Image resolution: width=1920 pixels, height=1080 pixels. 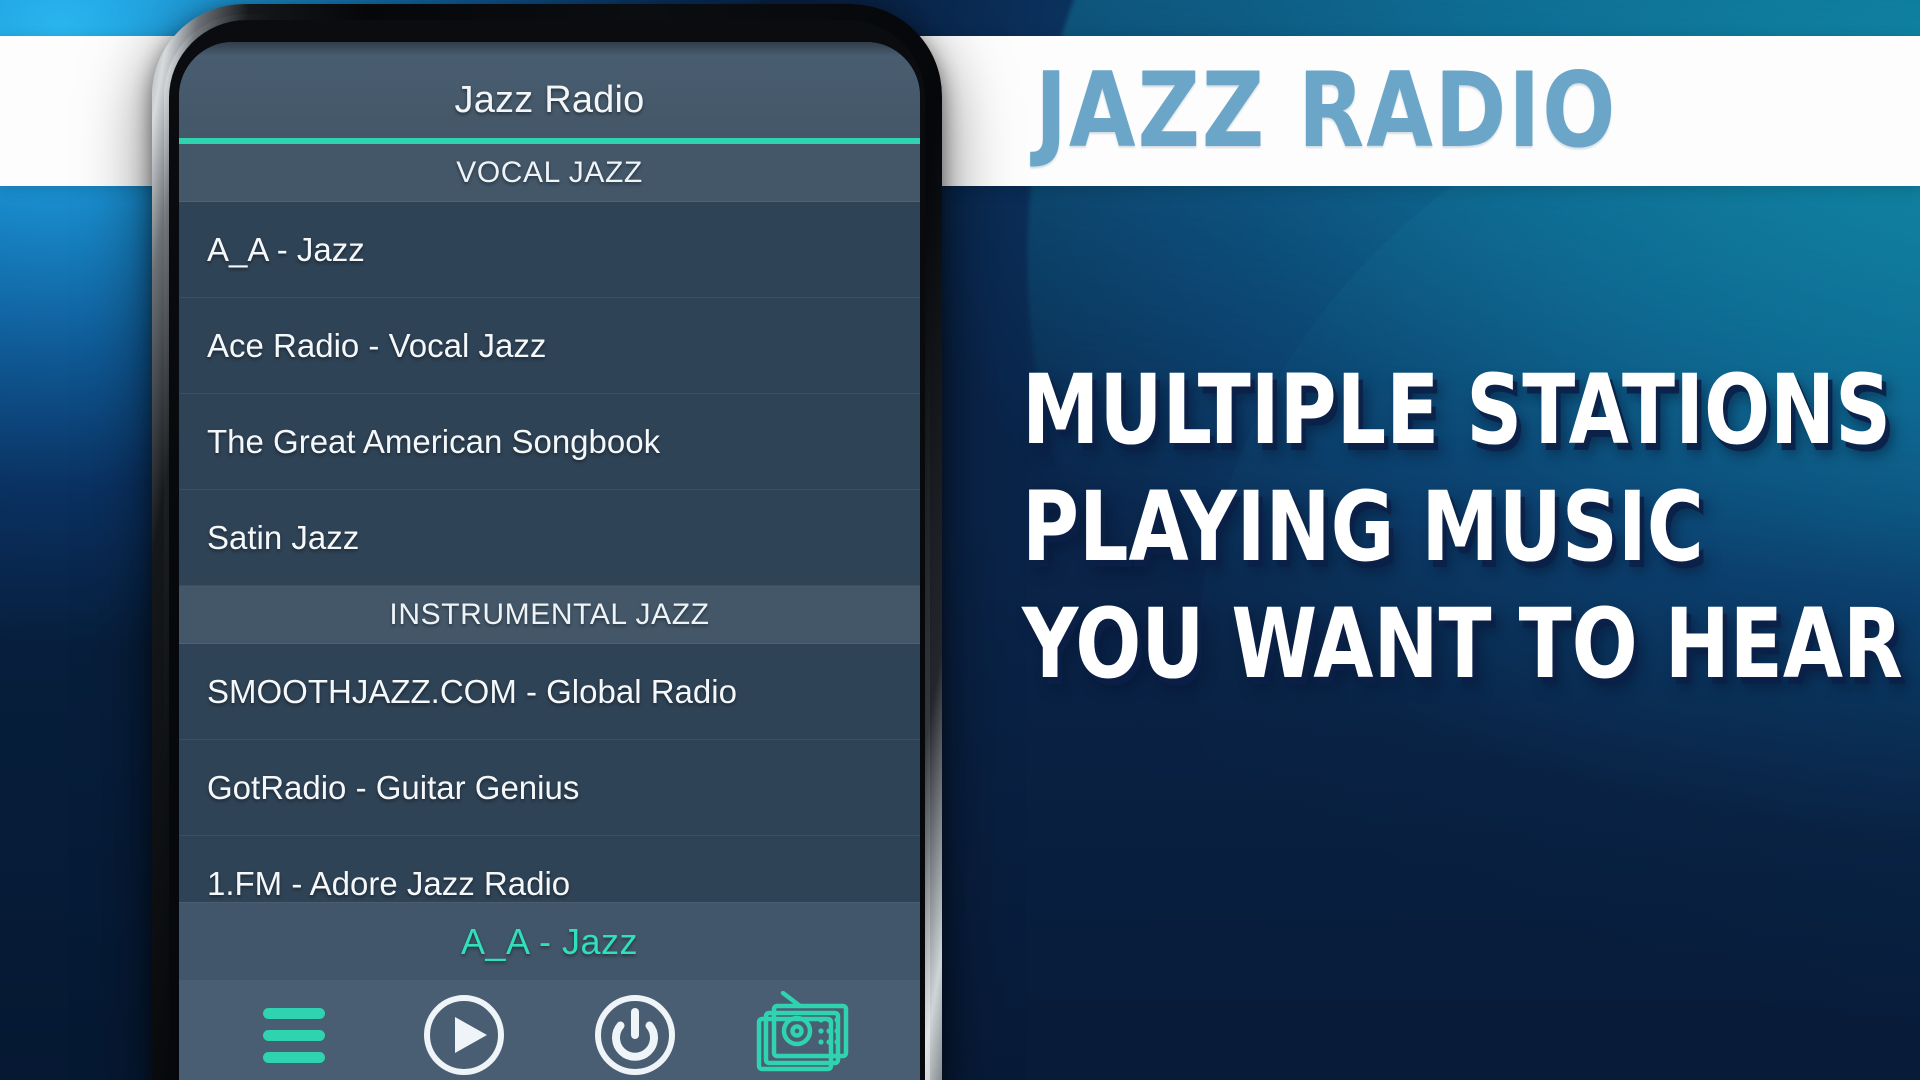 What do you see at coordinates (1457, 410) in the screenshot?
I see `promo-line-1: MULTIPLE STATIONS` at bounding box center [1457, 410].